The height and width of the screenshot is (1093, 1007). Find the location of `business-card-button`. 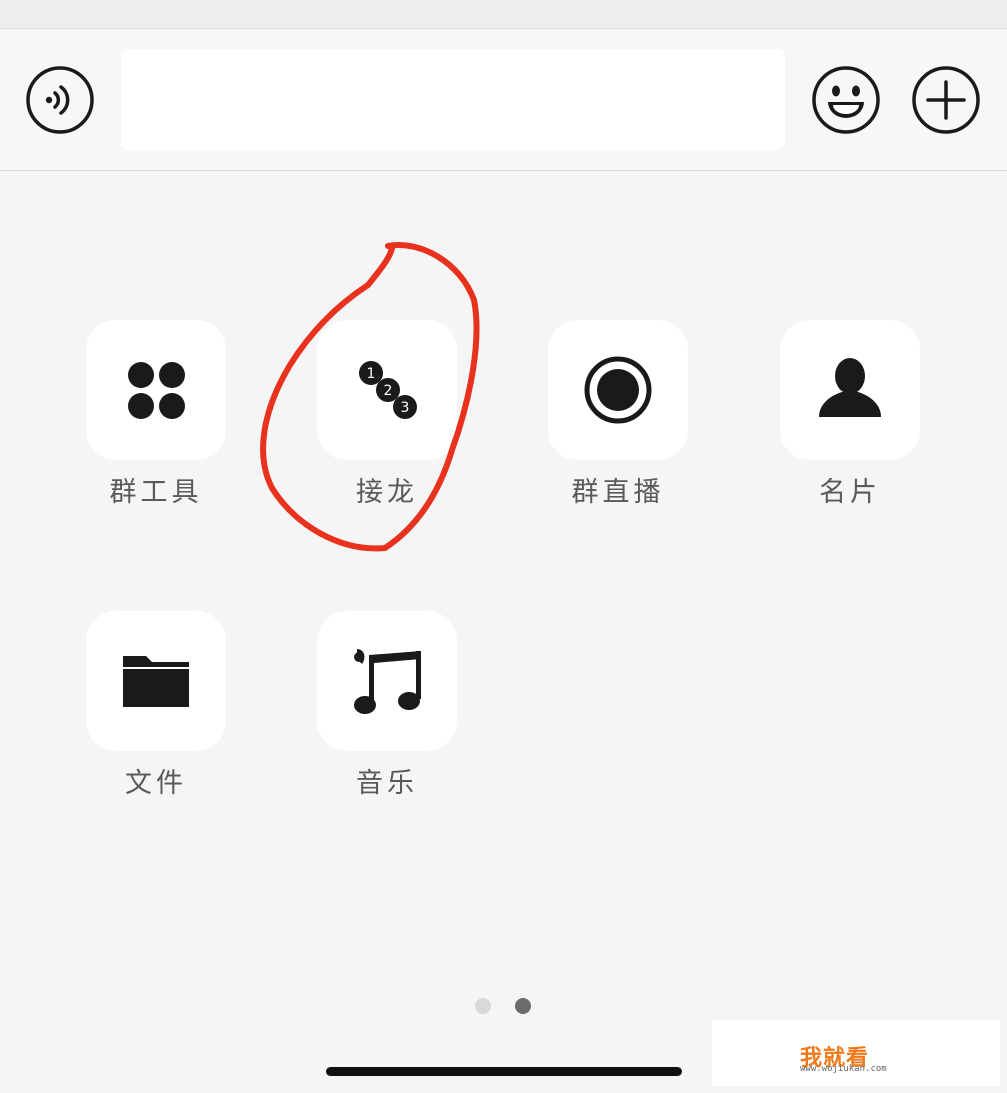

business-card-button is located at coordinates (850, 390).